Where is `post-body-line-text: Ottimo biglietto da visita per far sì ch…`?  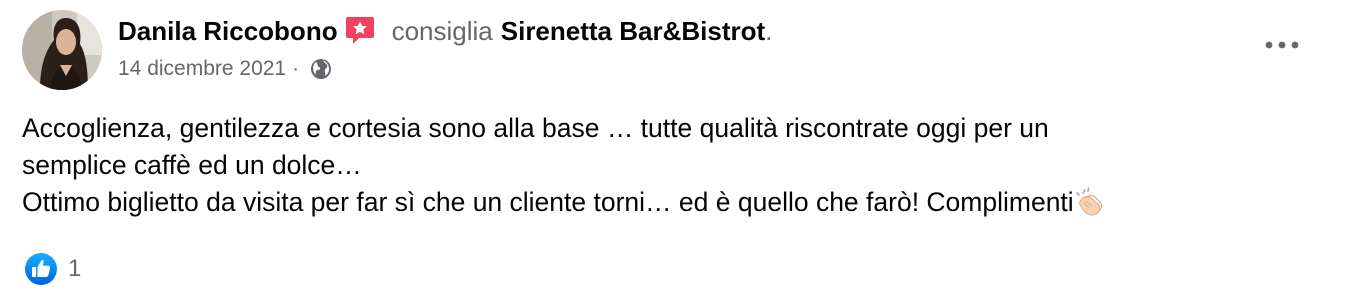 post-body-line-text: Ottimo biglietto da visita per far sì ch… is located at coordinates (548, 202).